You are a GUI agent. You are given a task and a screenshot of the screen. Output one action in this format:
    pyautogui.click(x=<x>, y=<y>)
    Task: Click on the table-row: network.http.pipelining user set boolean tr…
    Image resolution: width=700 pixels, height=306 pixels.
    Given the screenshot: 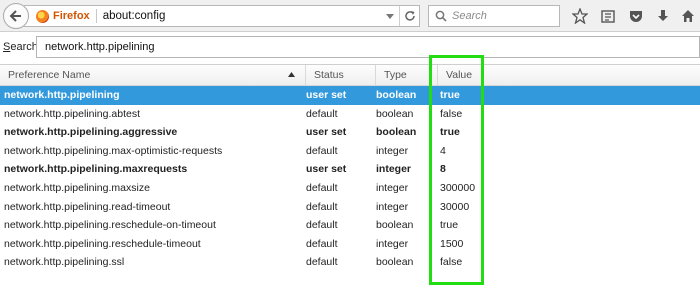 What is the action you would take?
    pyautogui.click(x=350, y=95)
    